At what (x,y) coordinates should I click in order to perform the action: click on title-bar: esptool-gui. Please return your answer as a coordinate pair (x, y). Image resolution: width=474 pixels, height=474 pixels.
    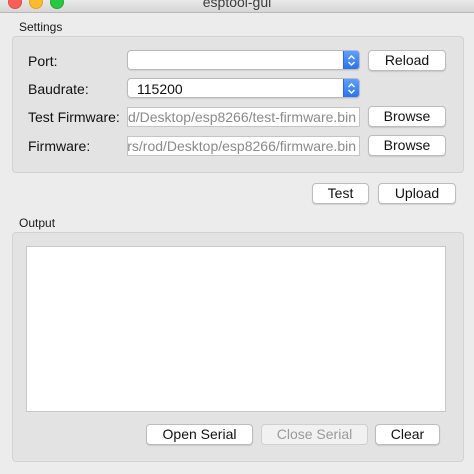
    Looking at the image, I should click on (237, 6).